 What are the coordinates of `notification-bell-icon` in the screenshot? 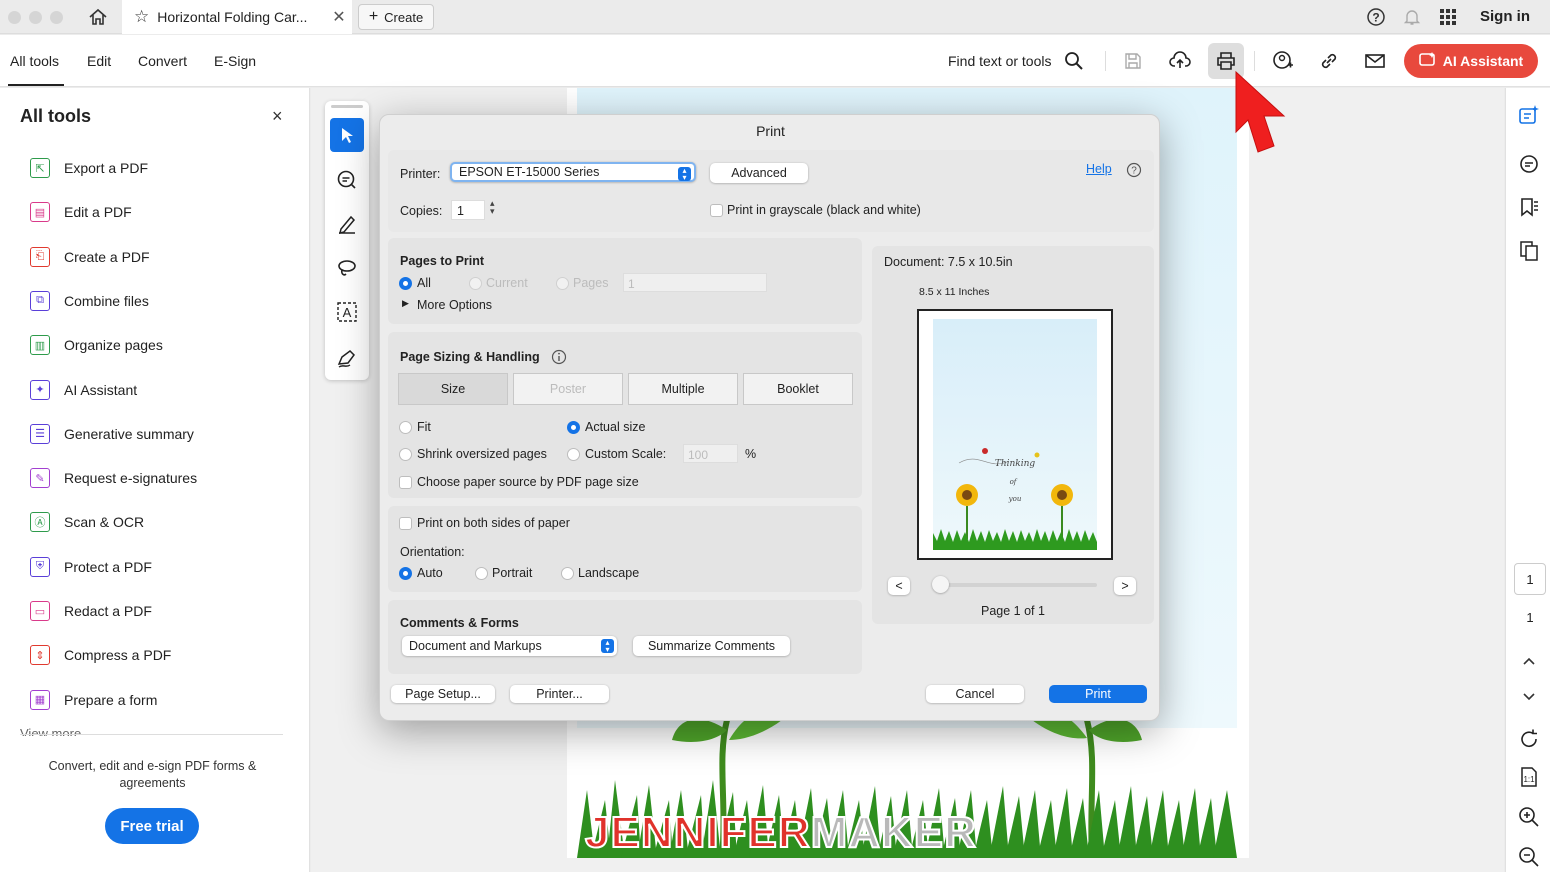 It's located at (1412, 18).